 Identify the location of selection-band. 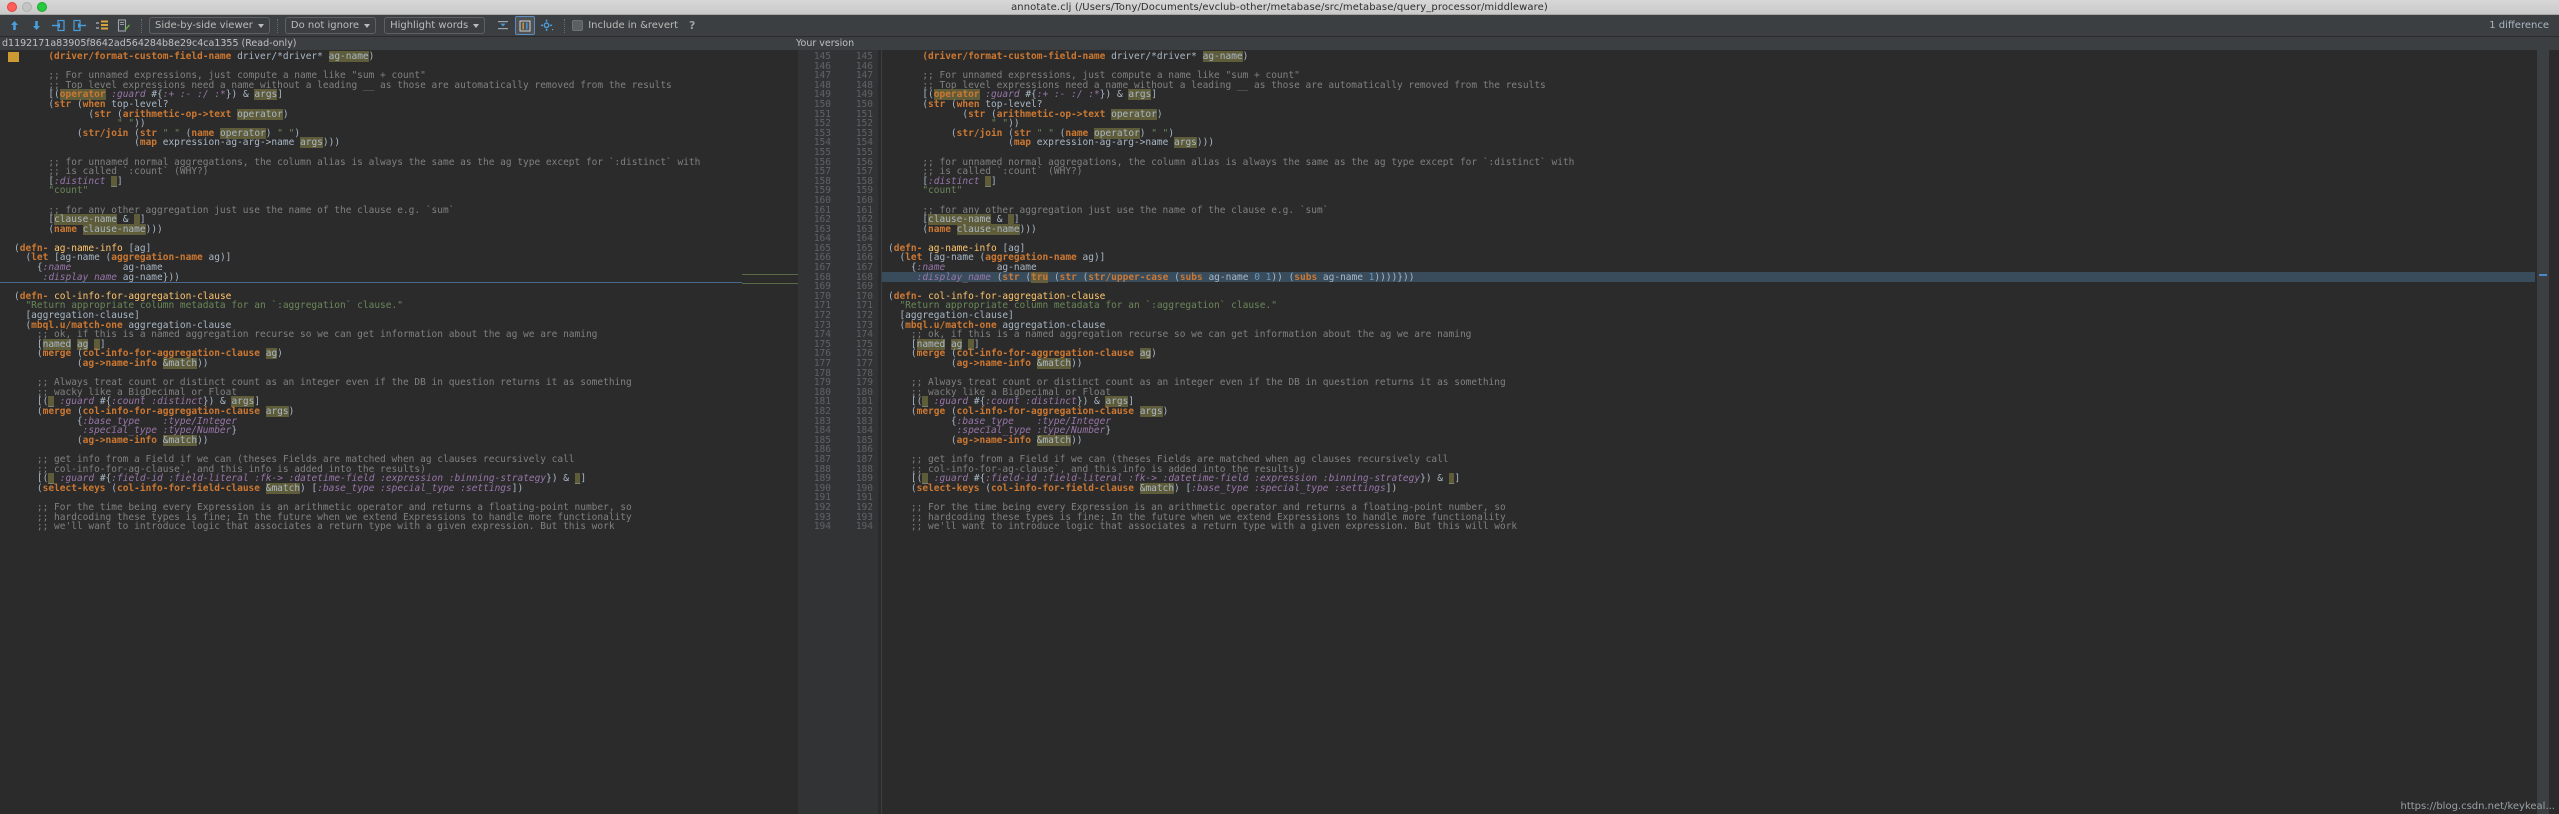
(371, 282).